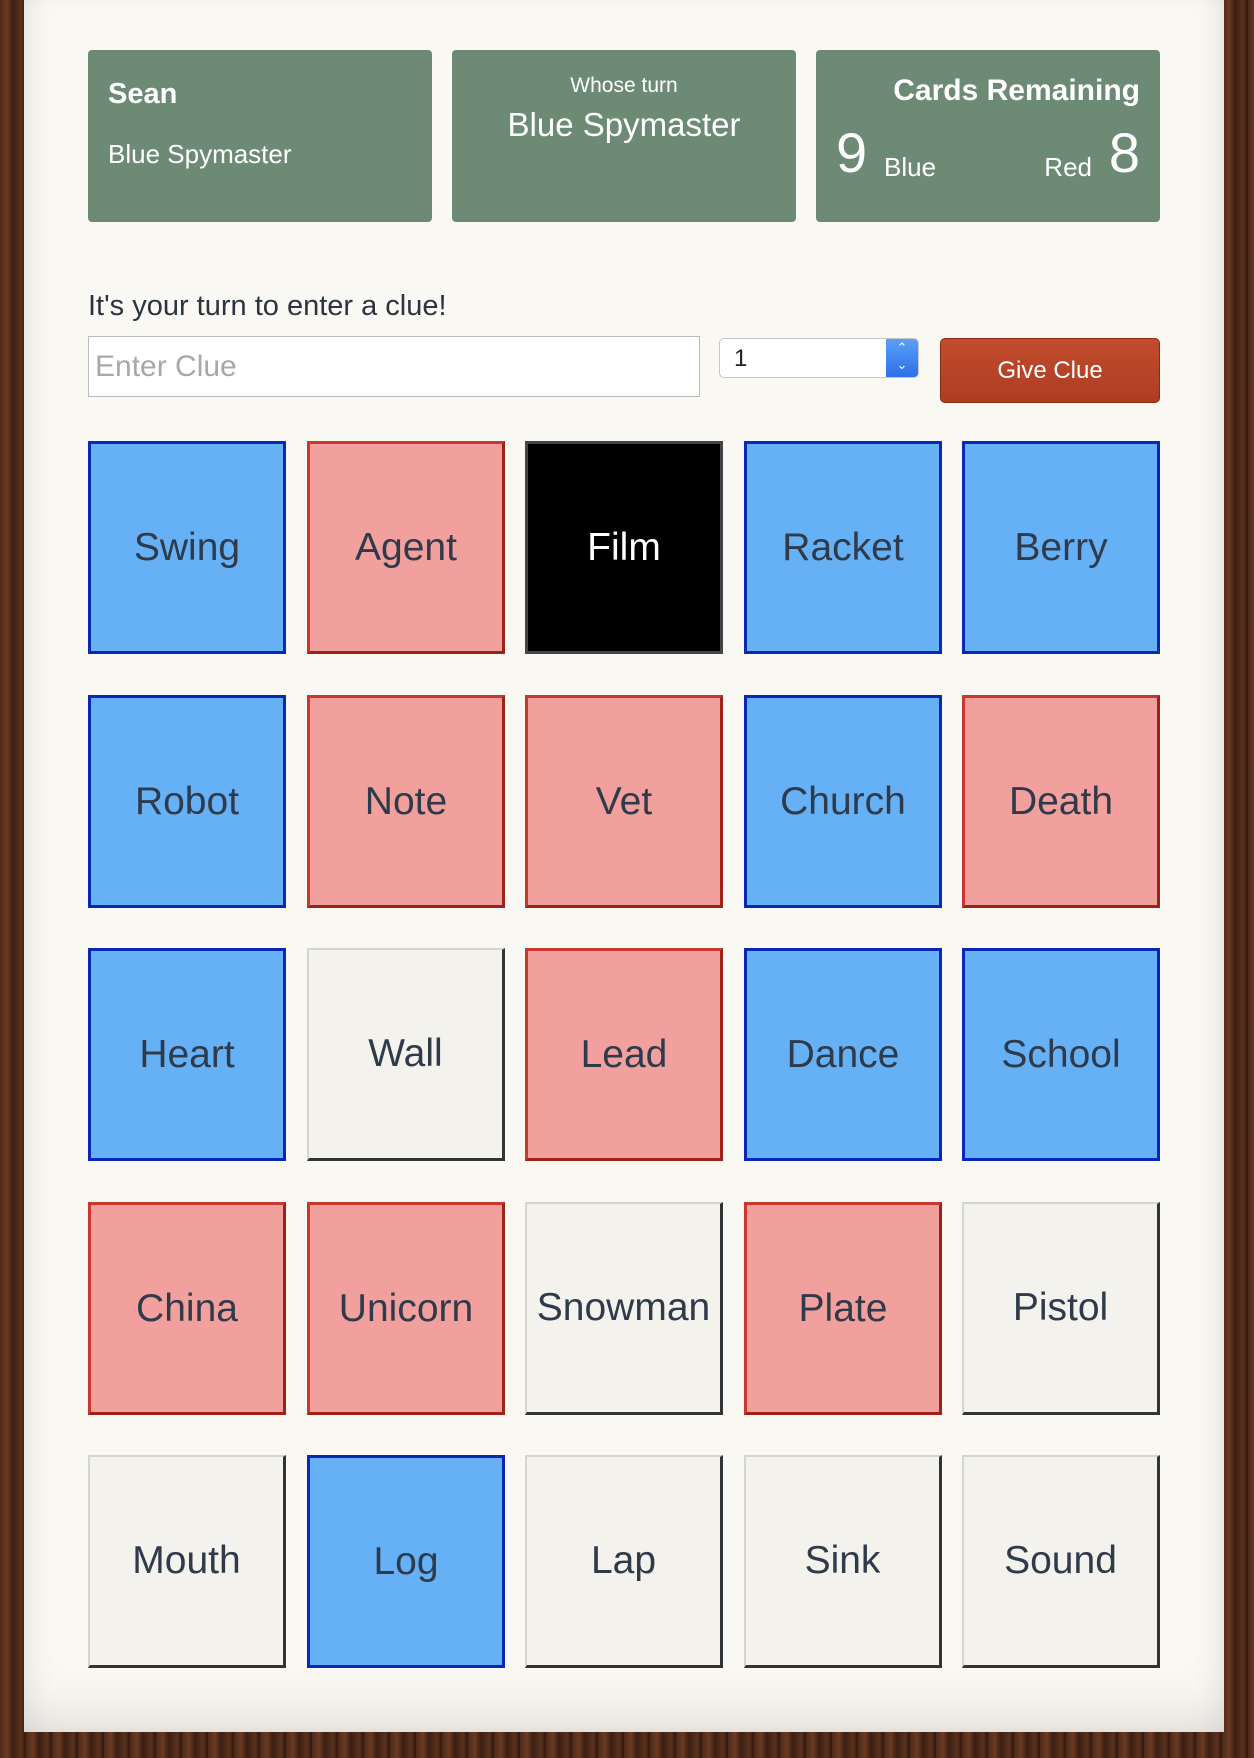  Describe the element at coordinates (852, 152) in the screenshot. I see `blue-remaining-count: 9` at that location.